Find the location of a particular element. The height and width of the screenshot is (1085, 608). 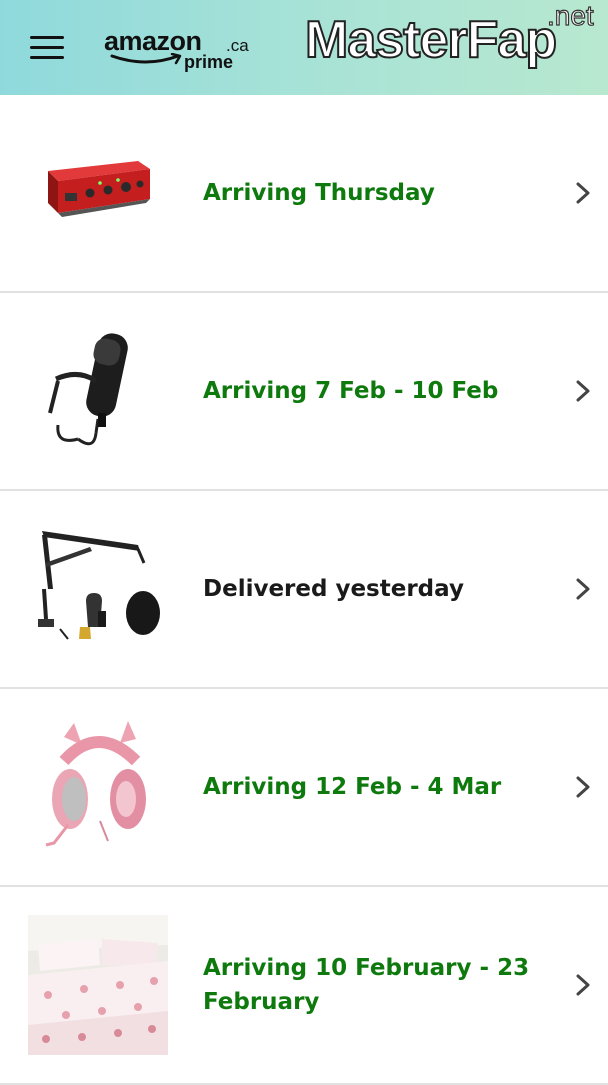

app-header: amazon .ca prime MasterFap .net is located at coordinates (304, 47).